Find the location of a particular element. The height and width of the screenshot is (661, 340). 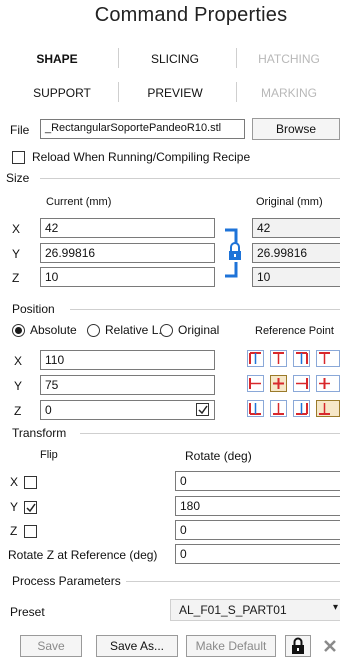

absolute-radio is located at coordinates (18, 330).